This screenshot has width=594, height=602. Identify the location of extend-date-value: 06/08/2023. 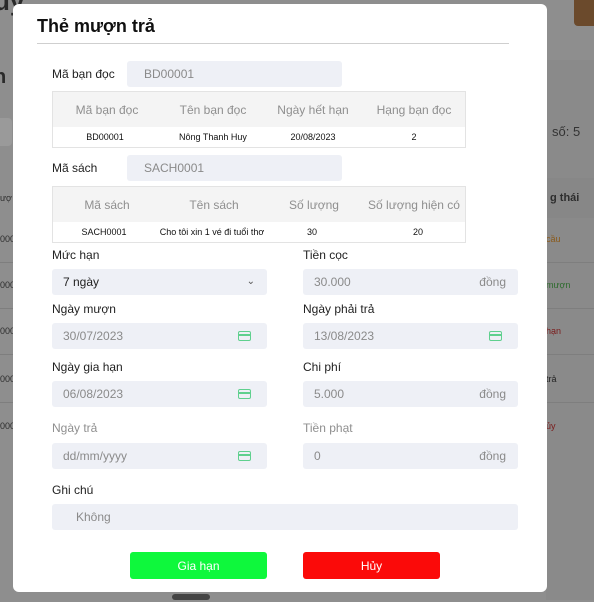
(93, 394).